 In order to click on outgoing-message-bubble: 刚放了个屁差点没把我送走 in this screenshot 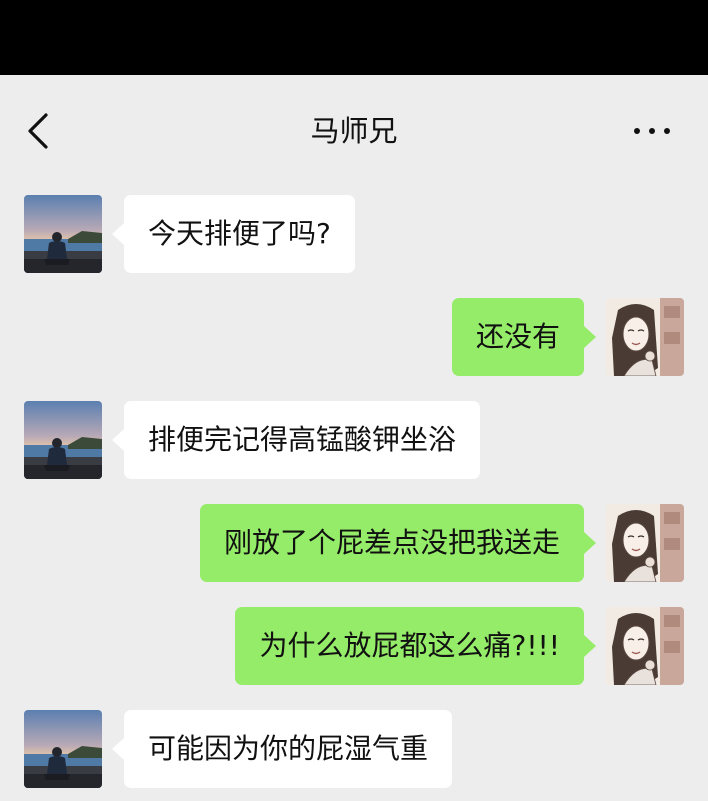, I will do `click(398, 543)`.